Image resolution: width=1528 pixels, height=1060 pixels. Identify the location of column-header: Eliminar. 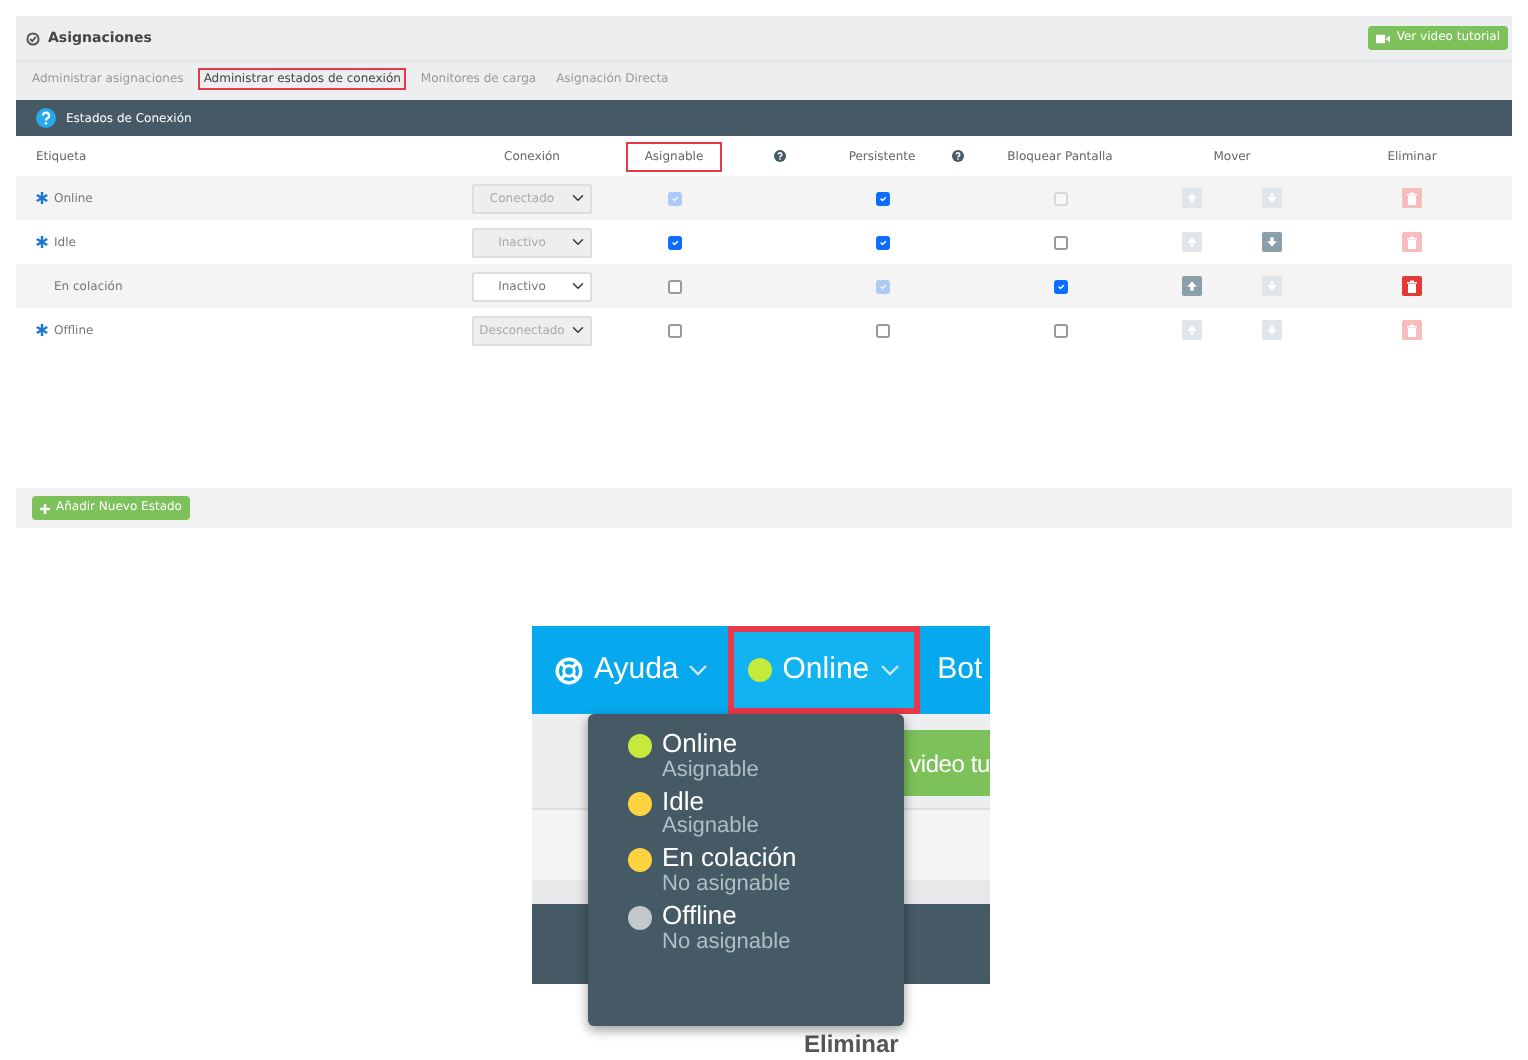
(851, 1044).